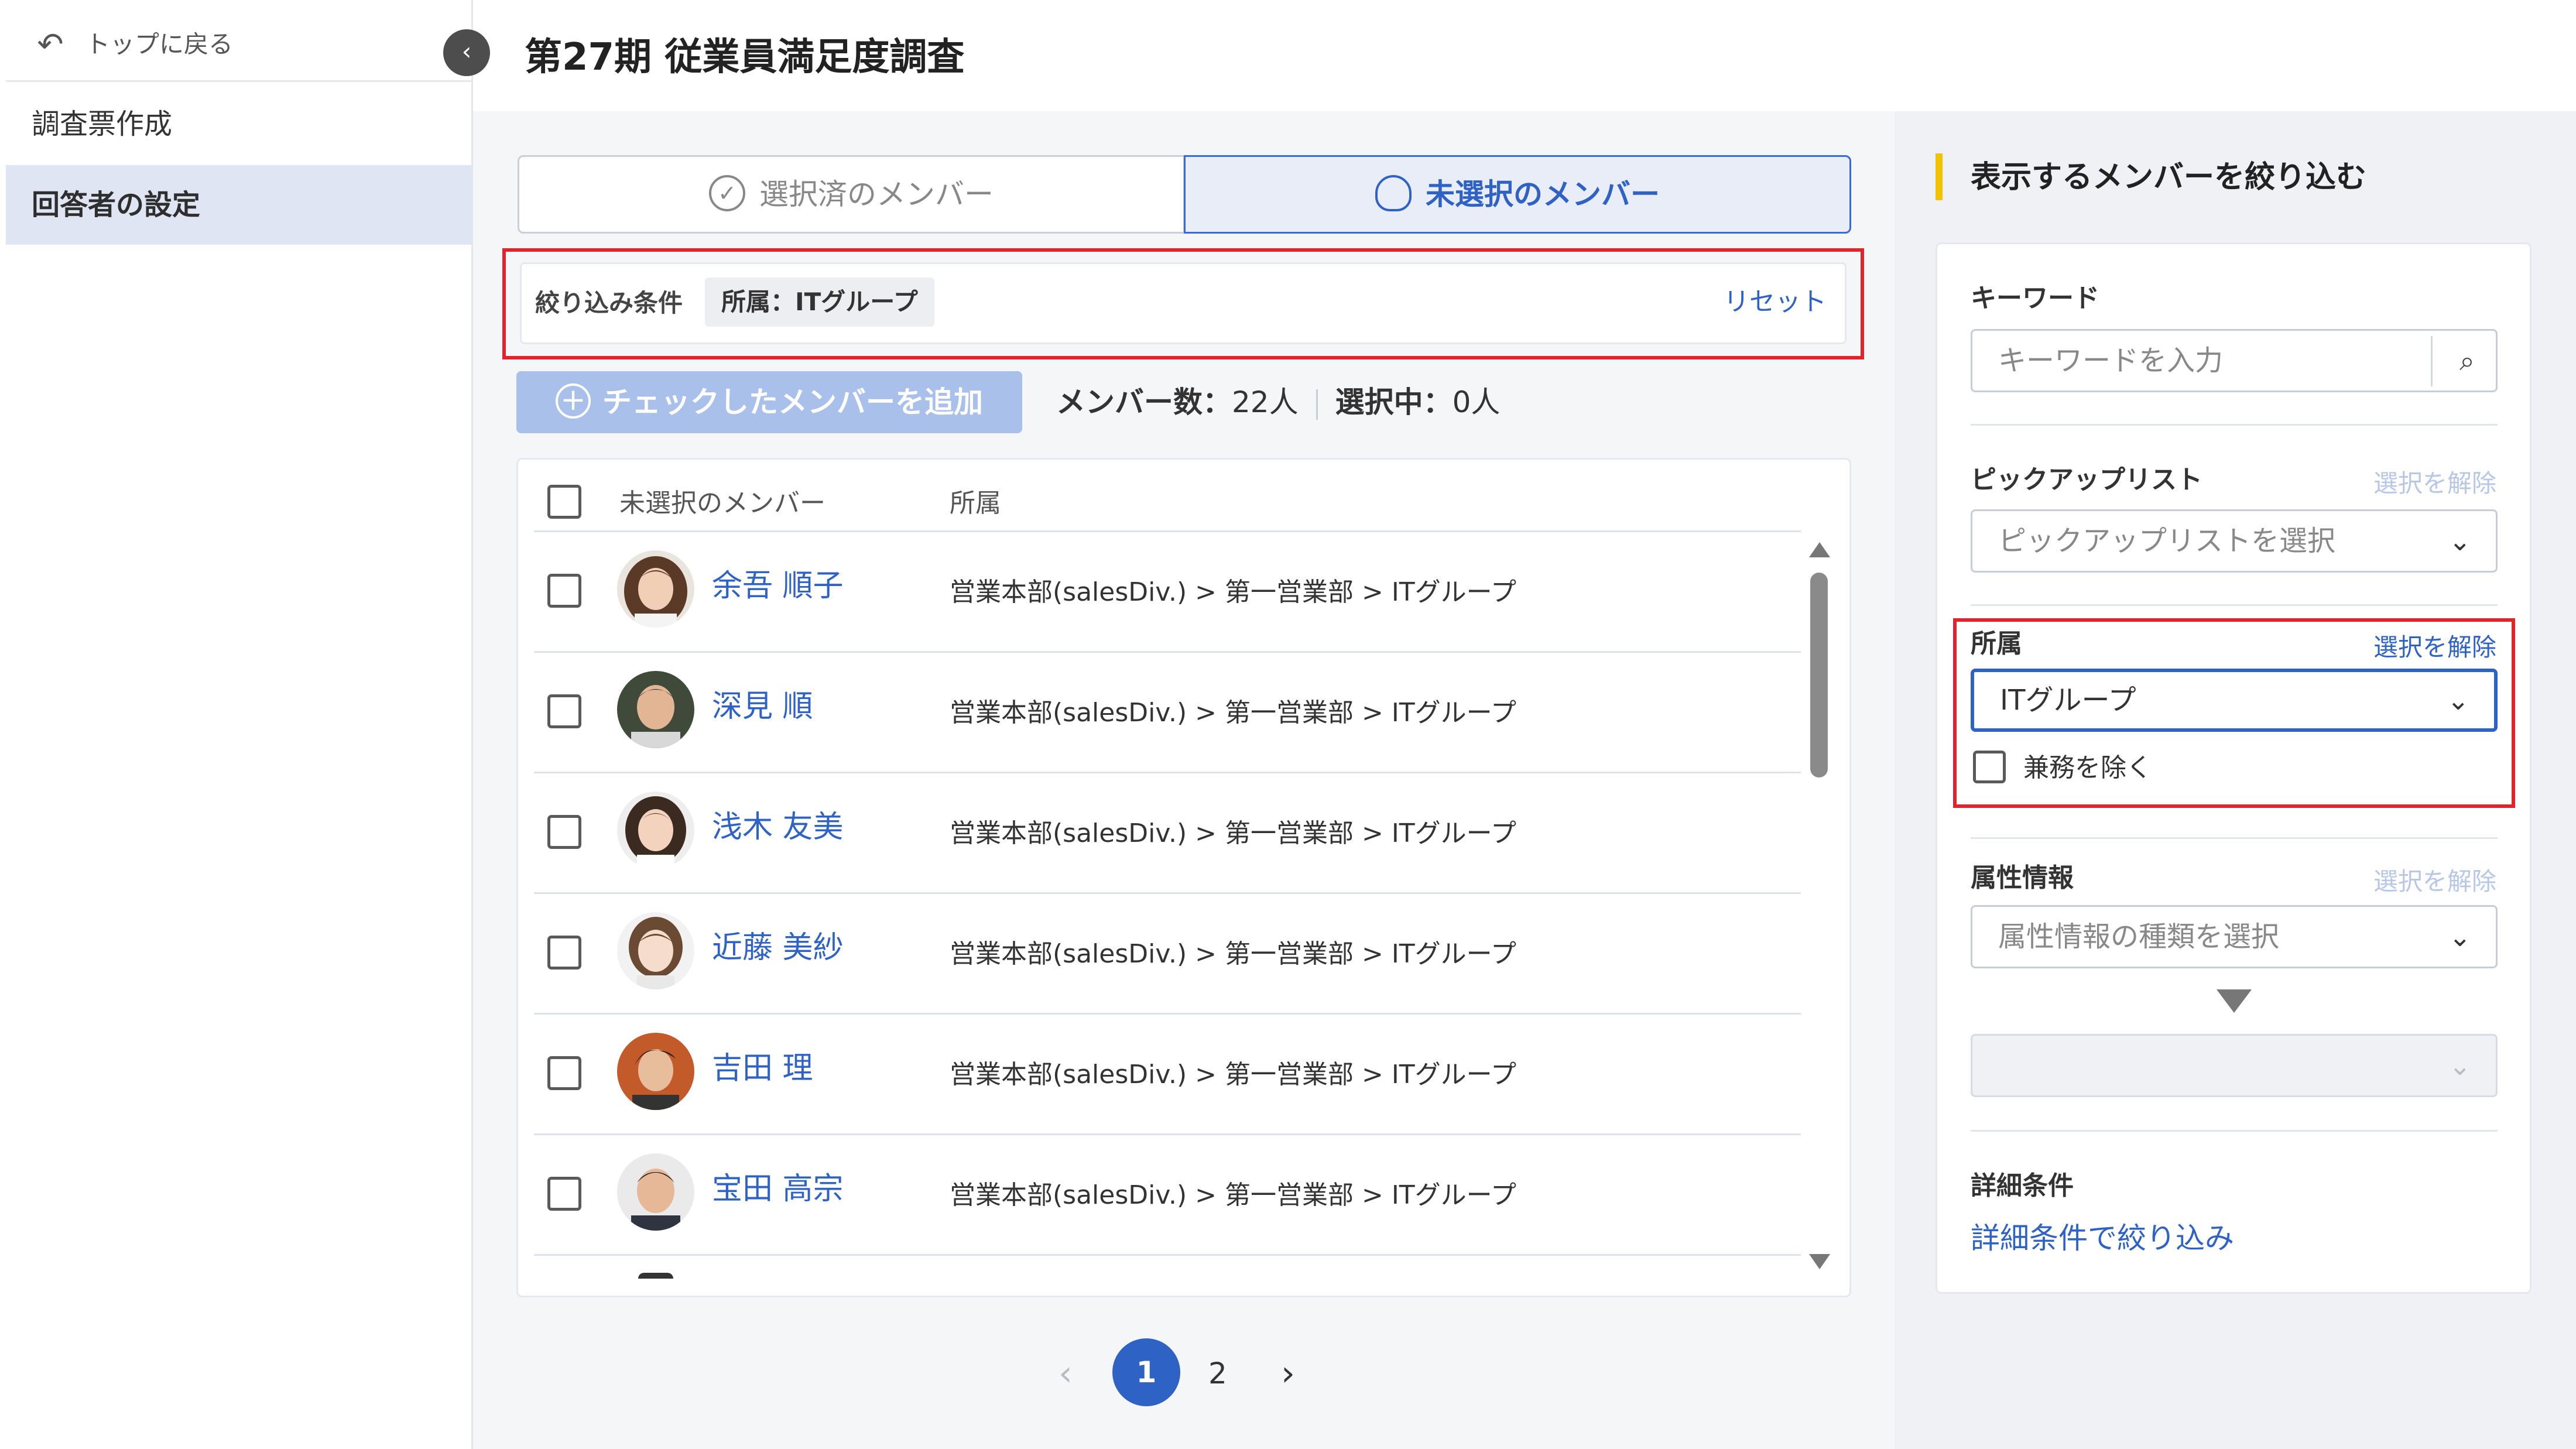 This screenshot has height=1449, width=2576. What do you see at coordinates (792, 402) in the screenshot?
I see `add-button-label: チェックしたメンバーを追加` at bounding box center [792, 402].